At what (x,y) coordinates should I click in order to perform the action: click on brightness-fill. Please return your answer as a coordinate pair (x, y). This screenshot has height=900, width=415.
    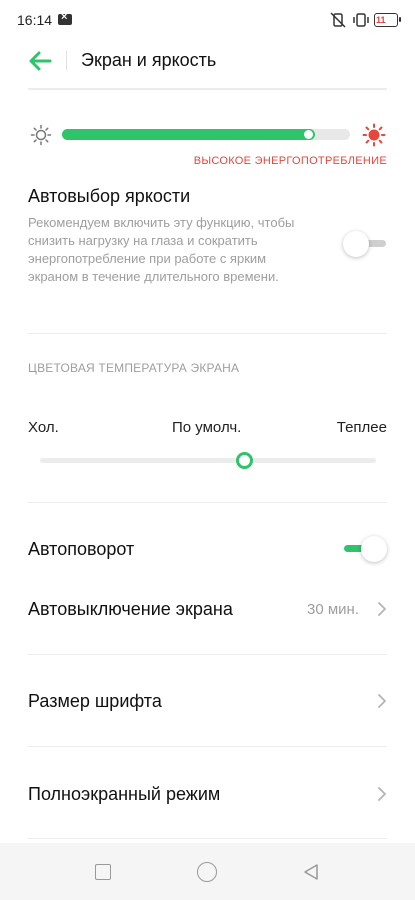
    Looking at the image, I should click on (188, 134).